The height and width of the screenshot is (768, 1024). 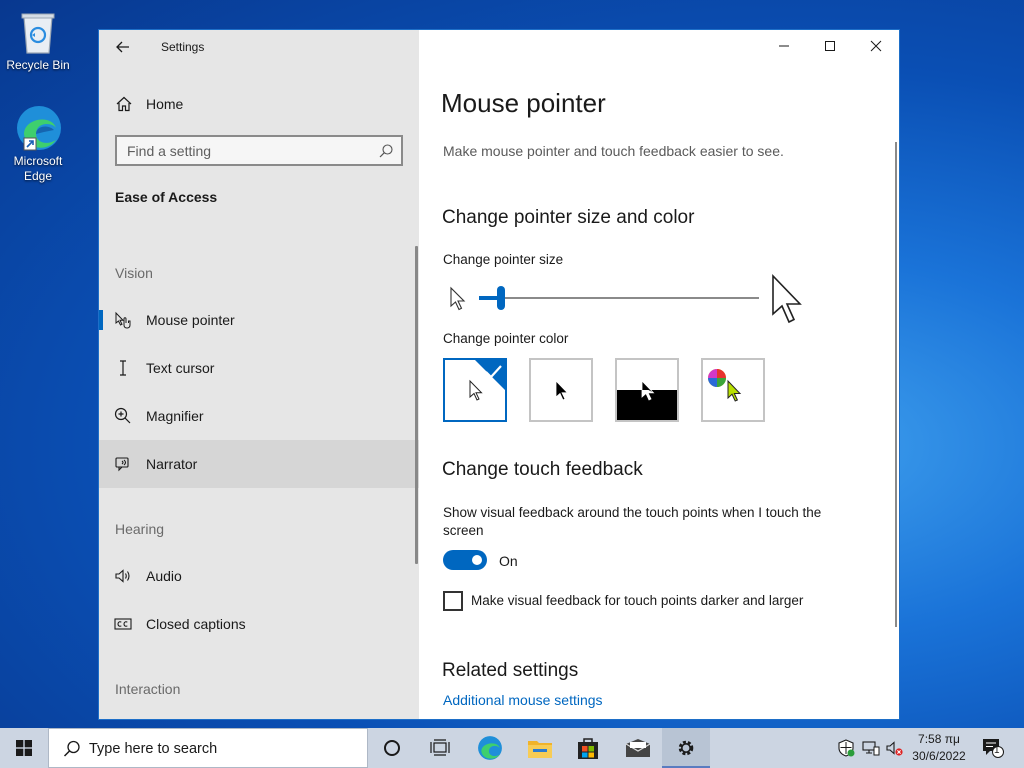 I want to click on desktop-icon-edge: Microsoft Edge, so click(x=38, y=144).